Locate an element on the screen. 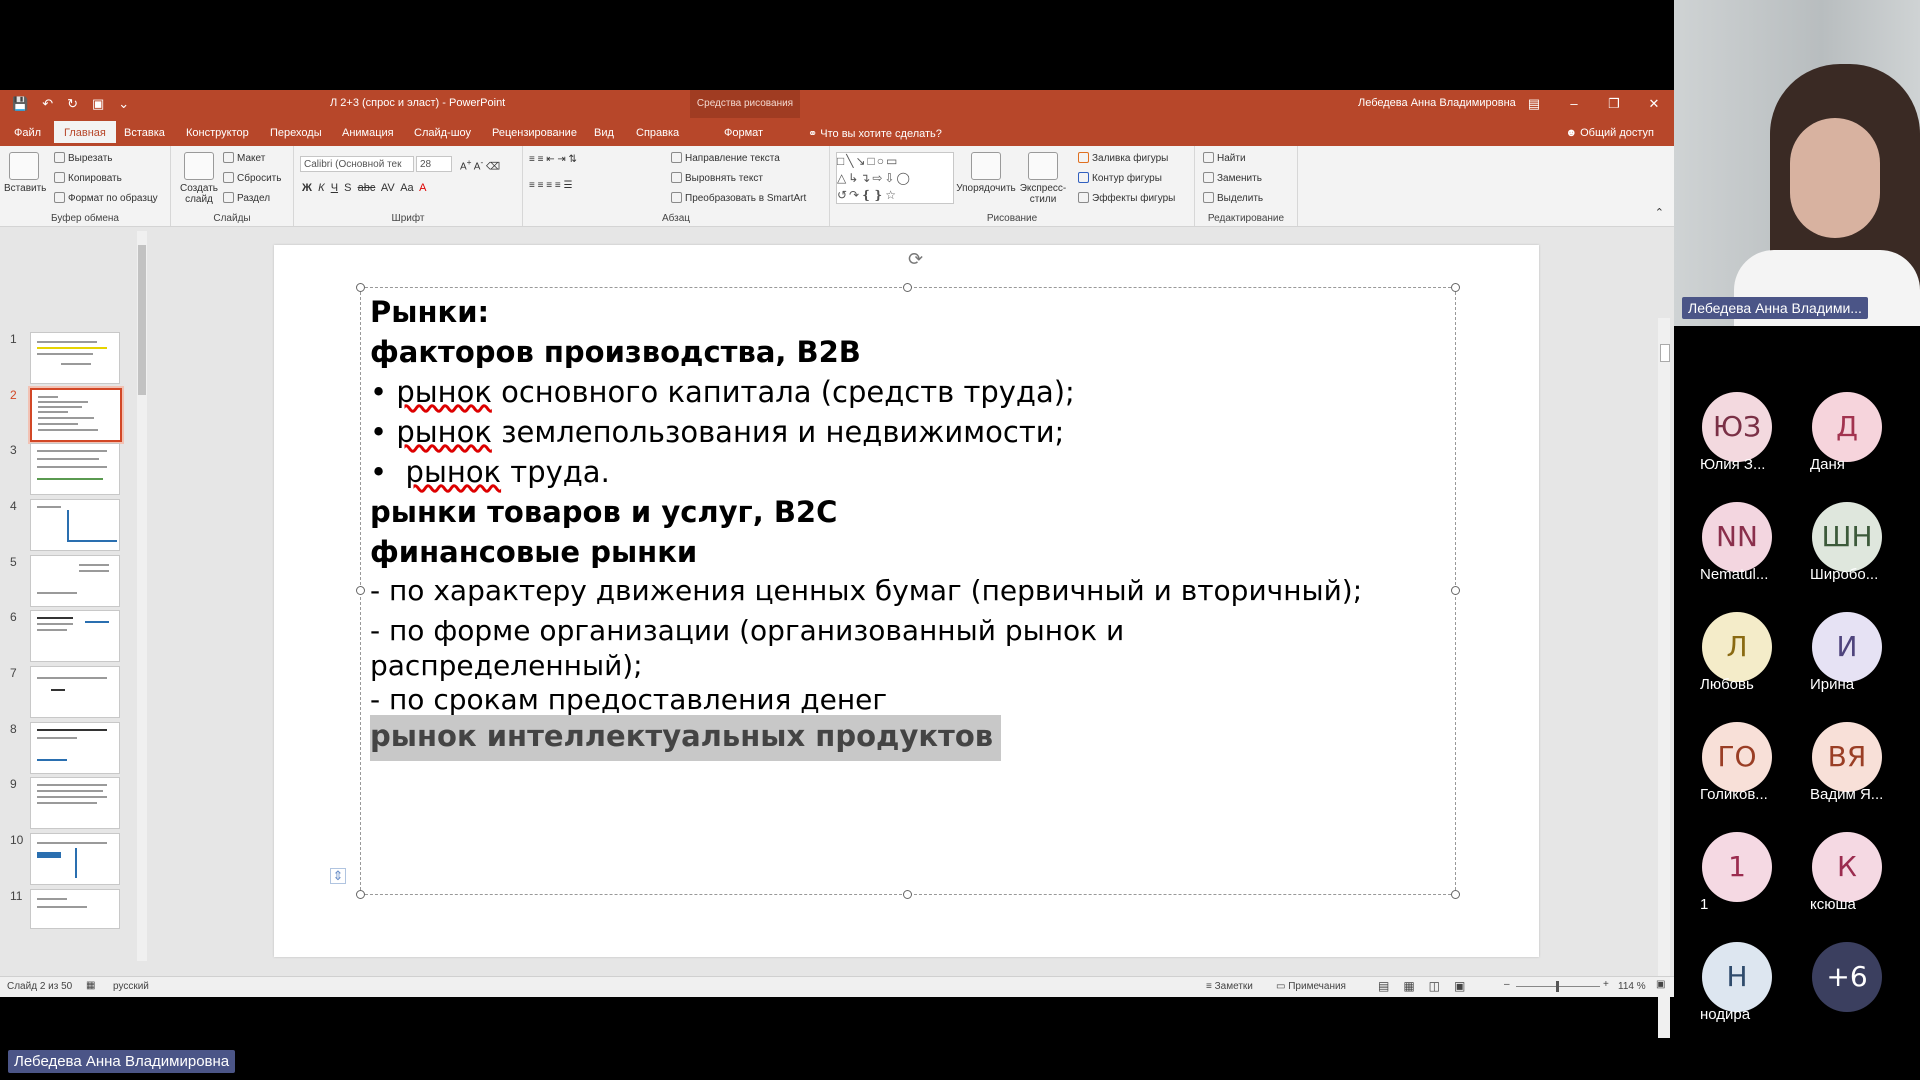 Image resolution: width=1920 pixels, height=1080 pixels. participant-avatar: Л is located at coordinates (1737, 647).